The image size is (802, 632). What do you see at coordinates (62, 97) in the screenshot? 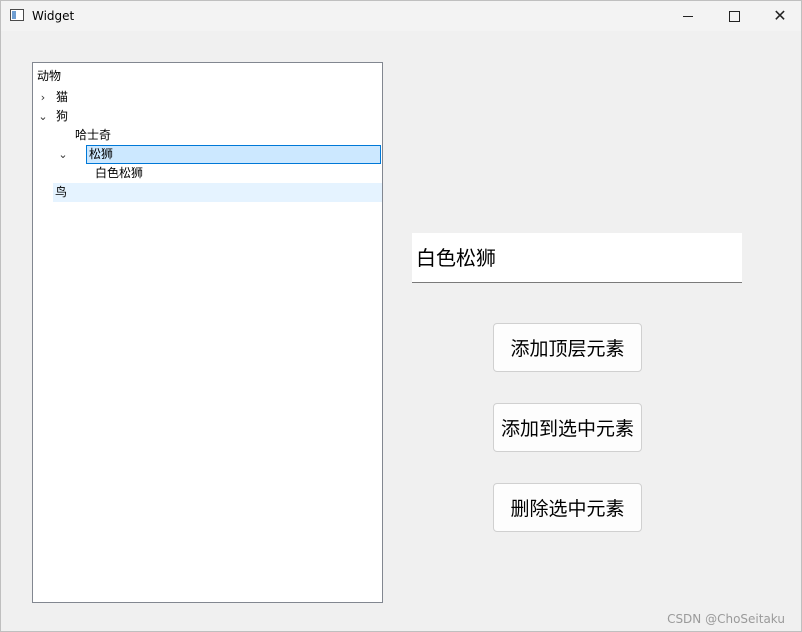
I see `tree-item-label: 猫` at bounding box center [62, 97].